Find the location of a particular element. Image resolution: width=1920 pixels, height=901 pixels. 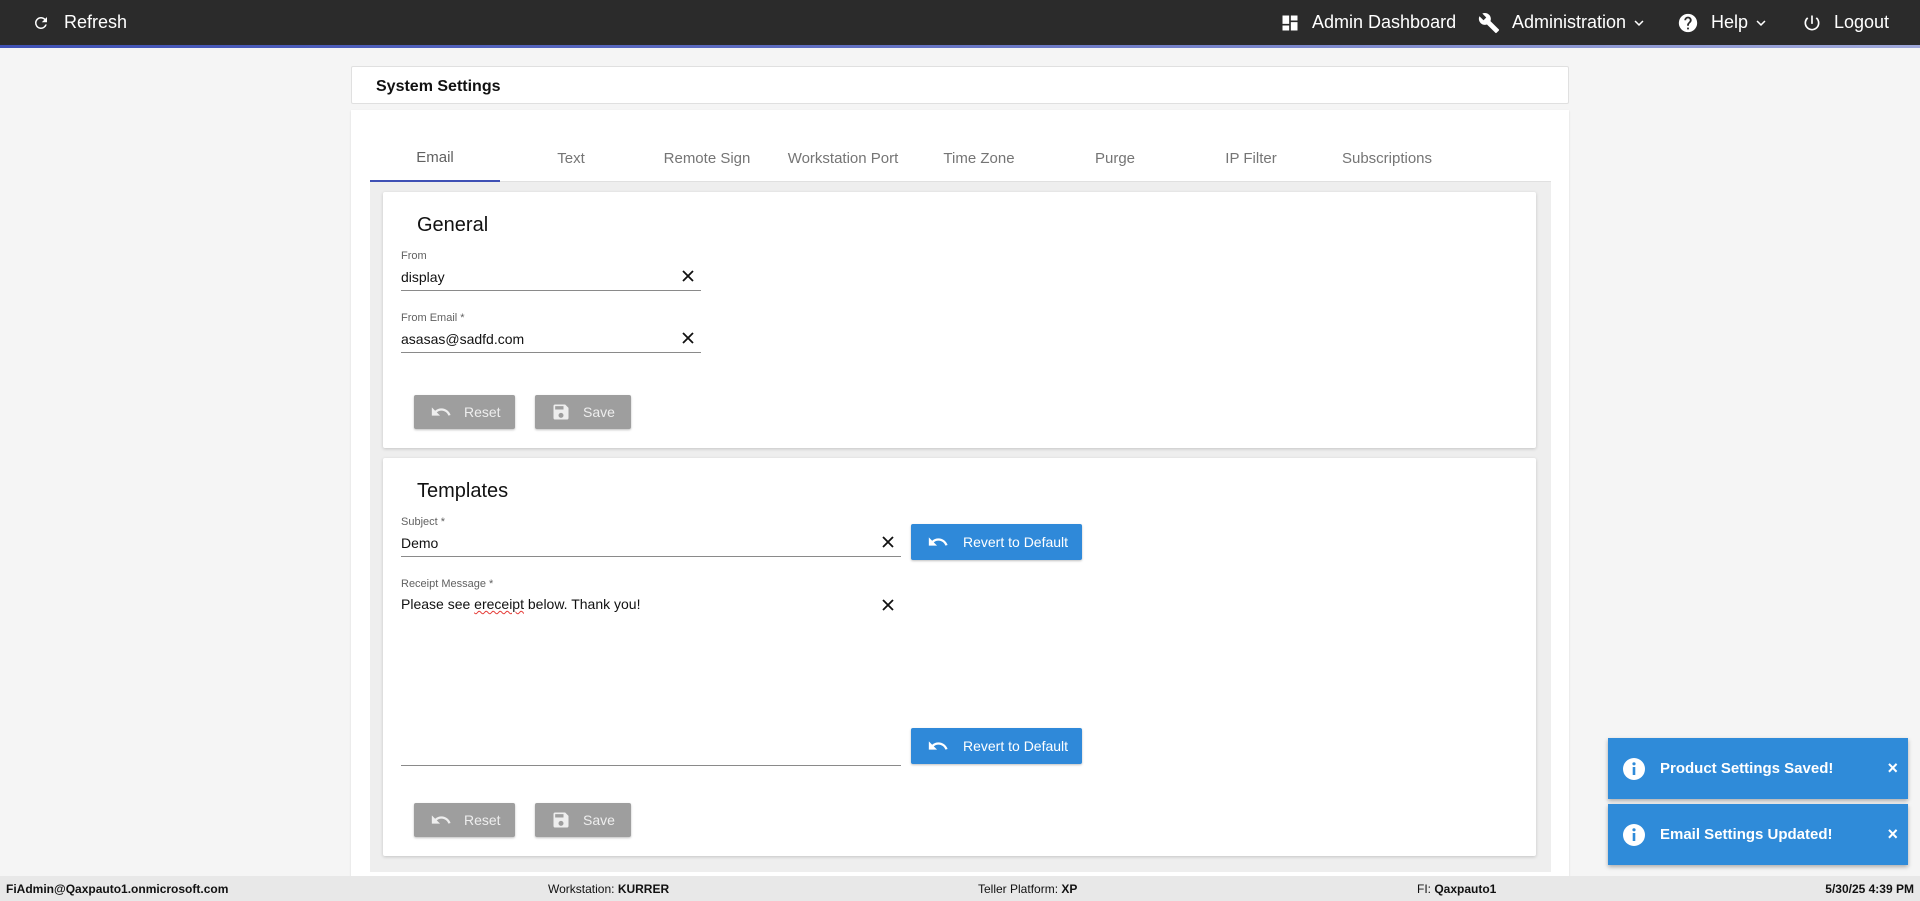

tab-label: Workstation Port is located at coordinates (843, 158).